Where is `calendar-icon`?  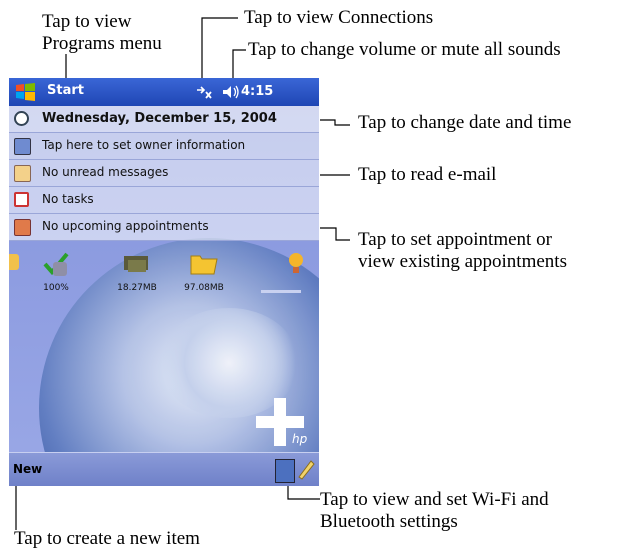
calendar-icon is located at coordinates (22, 227).